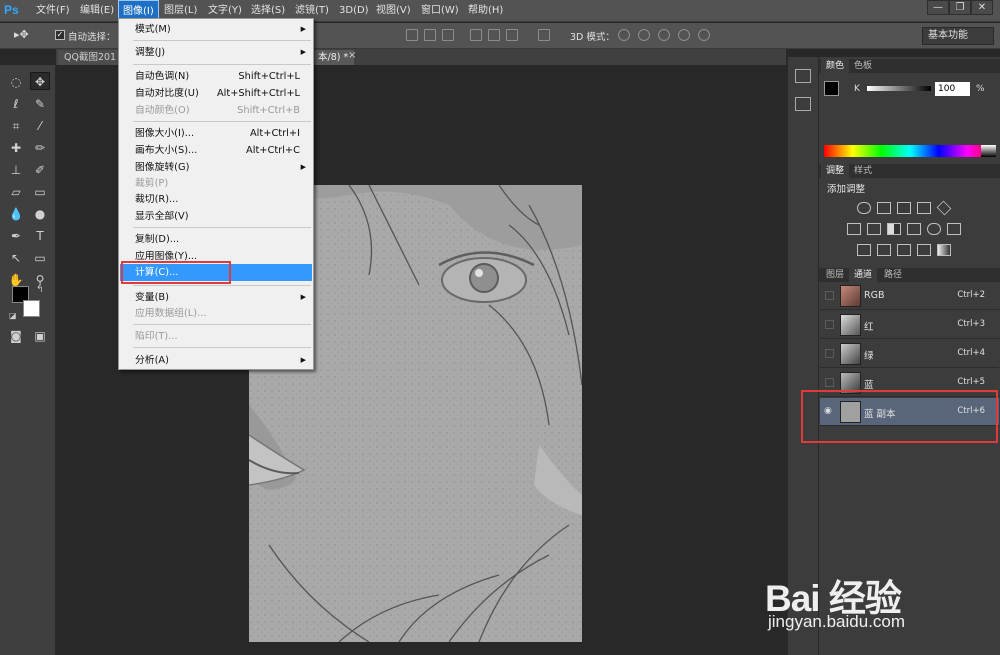 The height and width of the screenshot is (655, 1000). I want to click on screen-mode-icon: ▣, so click(40, 336).